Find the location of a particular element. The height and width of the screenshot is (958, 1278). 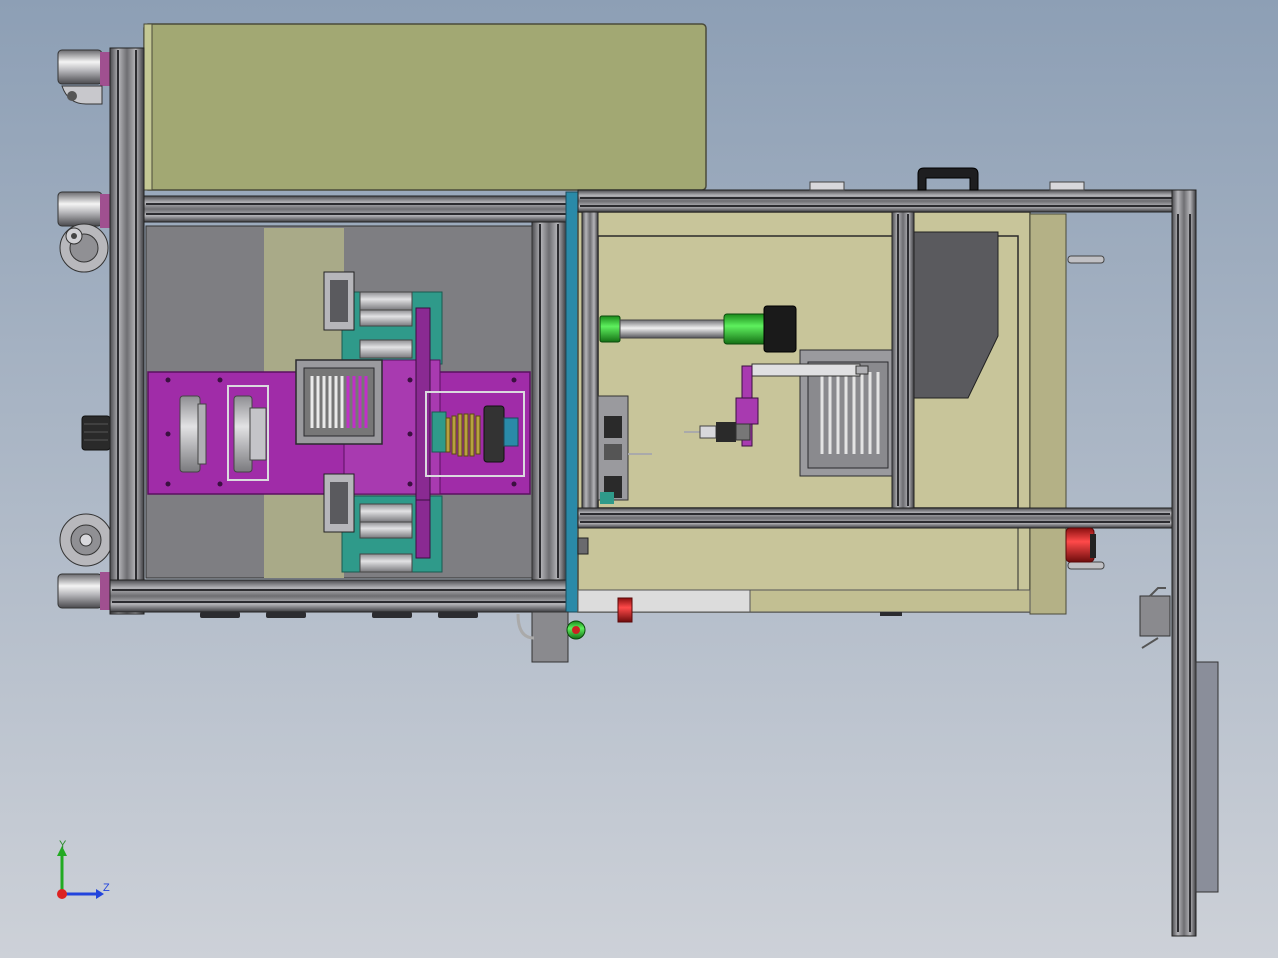

frame-post-left is located at coordinates (127, 331).